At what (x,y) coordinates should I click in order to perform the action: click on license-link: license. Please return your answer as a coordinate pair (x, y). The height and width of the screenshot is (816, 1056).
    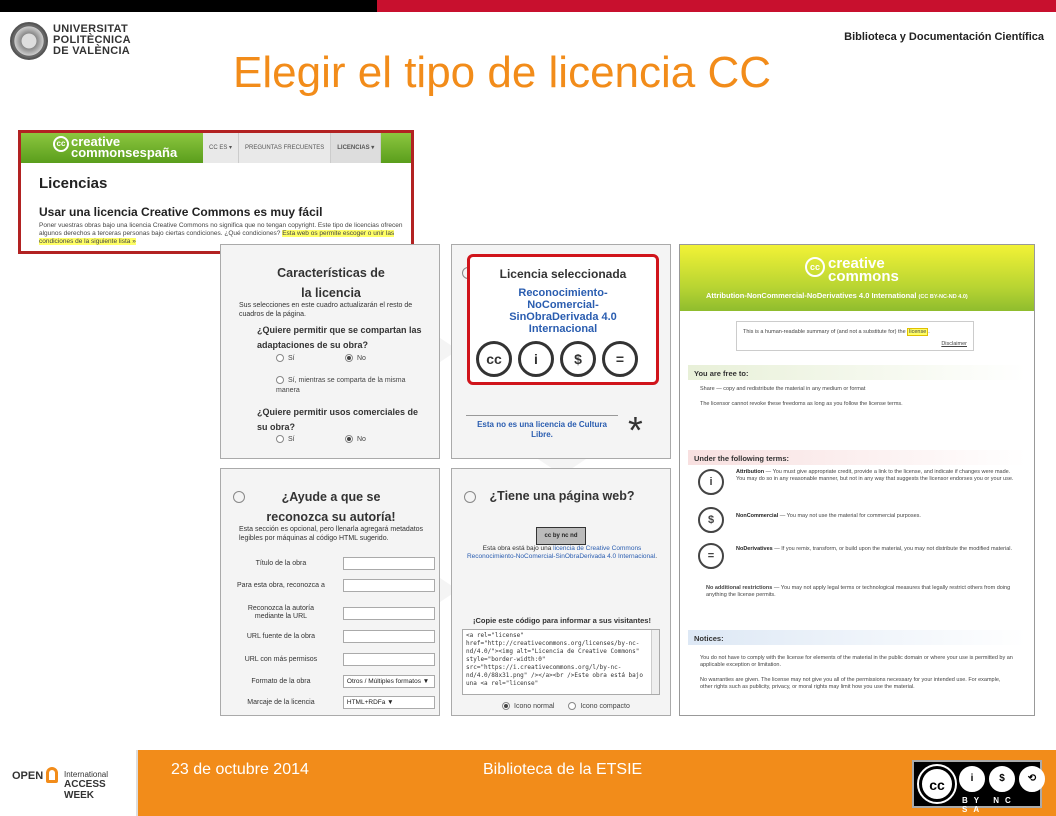
    Looking at the image, I should click on (918, 332).